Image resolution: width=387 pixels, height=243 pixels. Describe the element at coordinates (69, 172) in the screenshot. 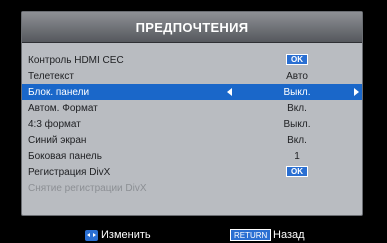

I see `menu-item-label: Регистрация DivX` at that location.